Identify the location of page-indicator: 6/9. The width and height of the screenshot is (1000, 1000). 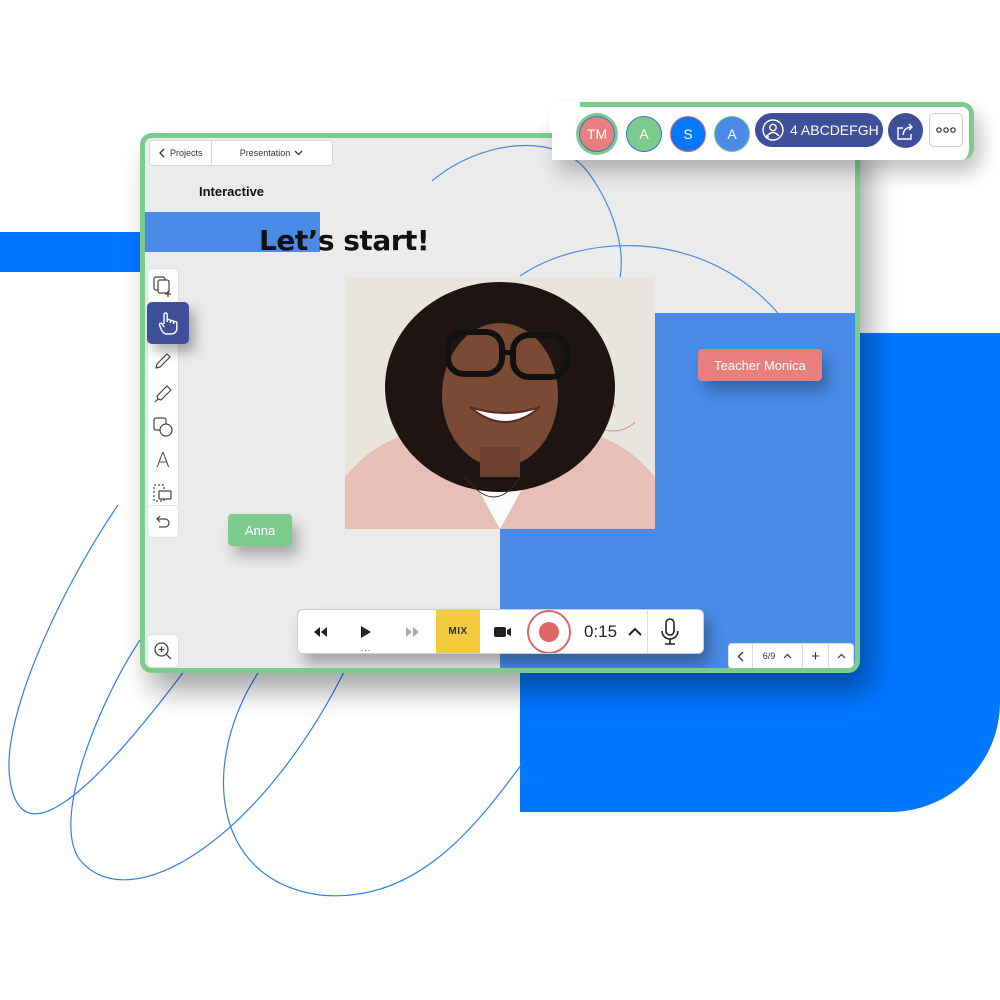
(778, 656).